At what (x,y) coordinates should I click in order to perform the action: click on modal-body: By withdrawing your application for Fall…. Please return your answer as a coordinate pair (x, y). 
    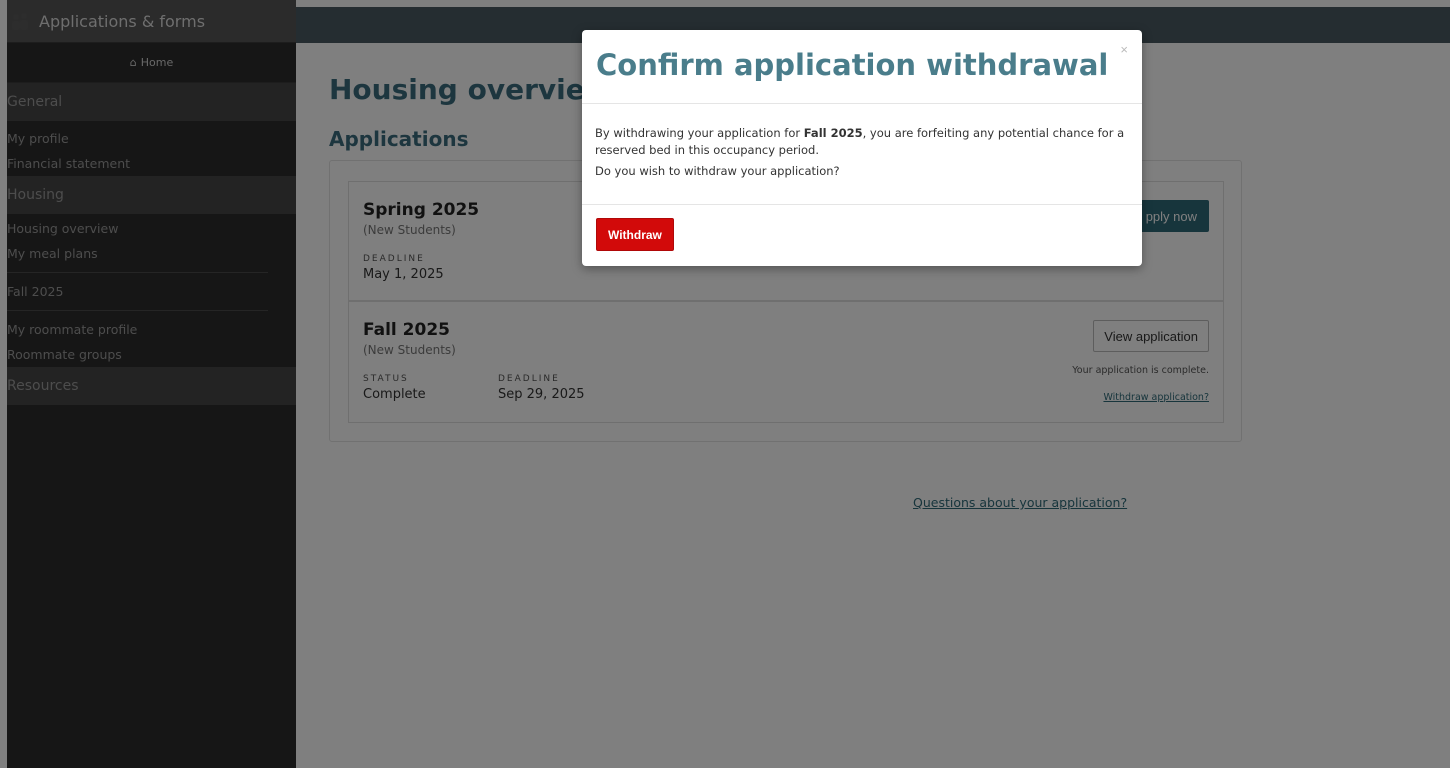
    Looking at the image, I should click on (862, 154).